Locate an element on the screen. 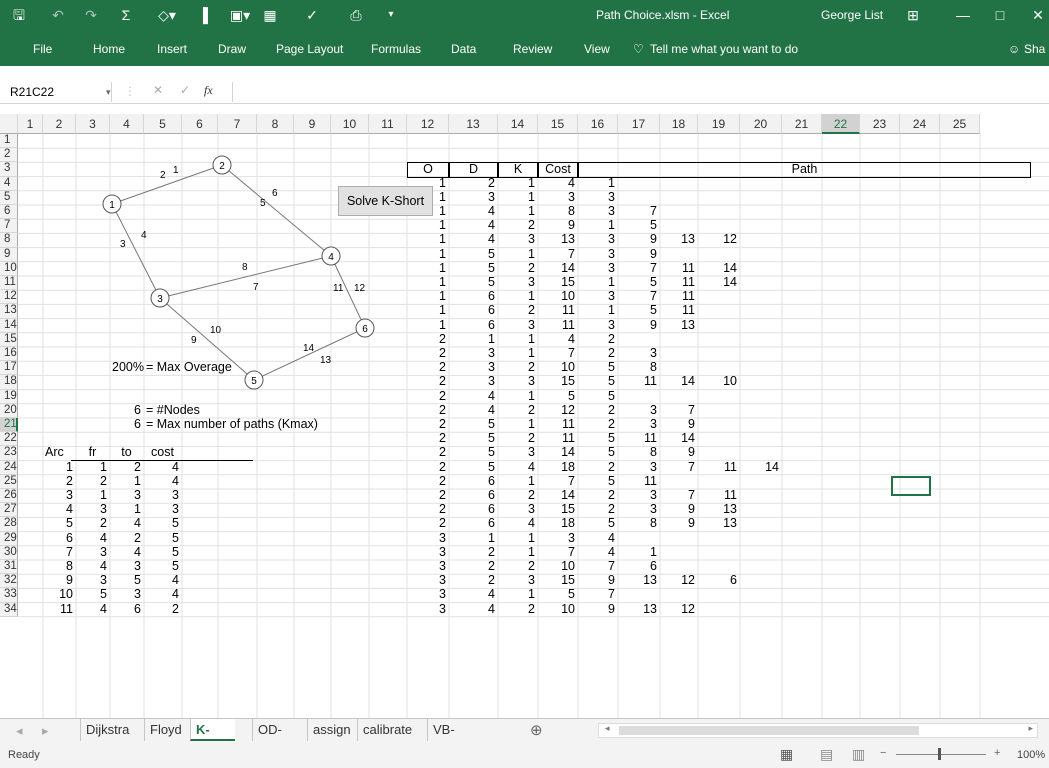 The height and width of the screenshot is (768, 1049). new-sheet-icon: ⊕ is located at coordinates (536, 730).